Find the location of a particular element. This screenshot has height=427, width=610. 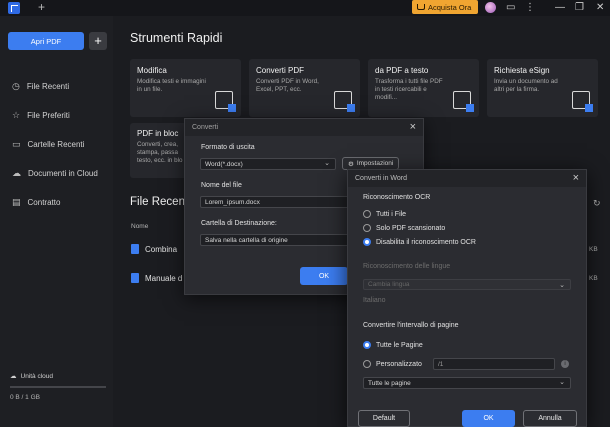

card-title: PDF in bloc is located at coordinates (158, 133).